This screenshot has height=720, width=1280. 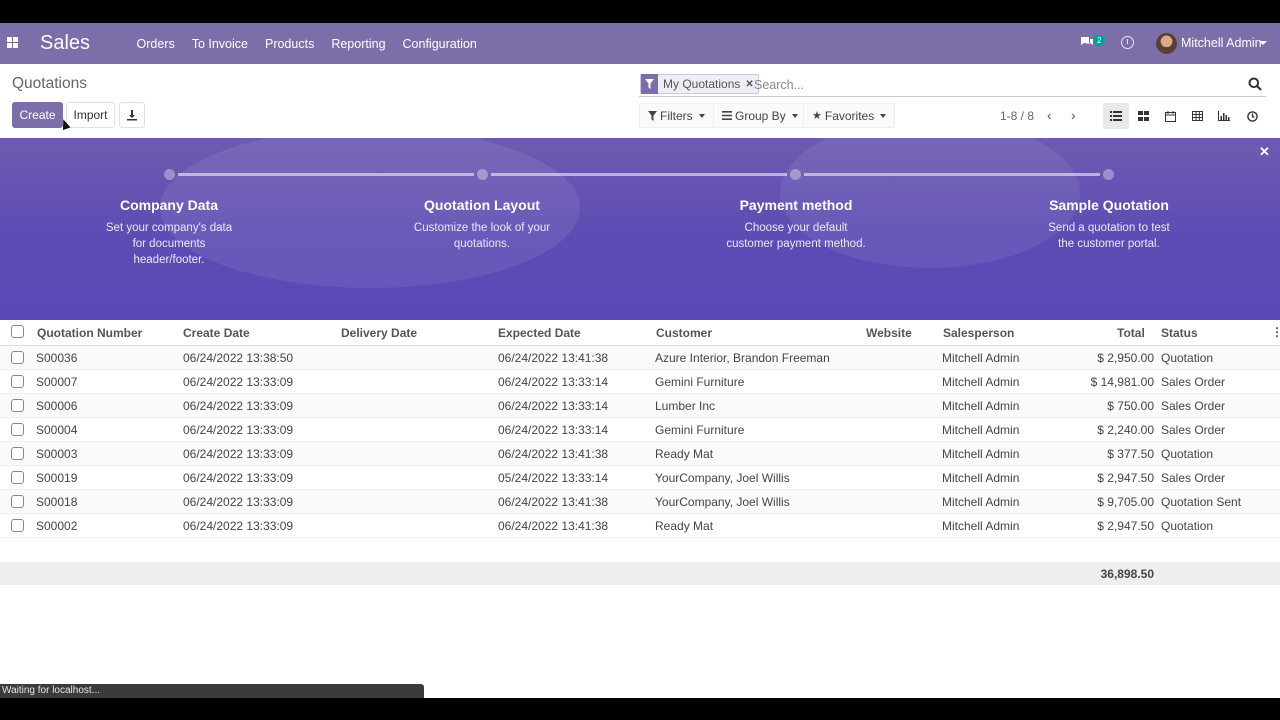 I want to click on apps-menu-icon, so click(x=12, y=42).